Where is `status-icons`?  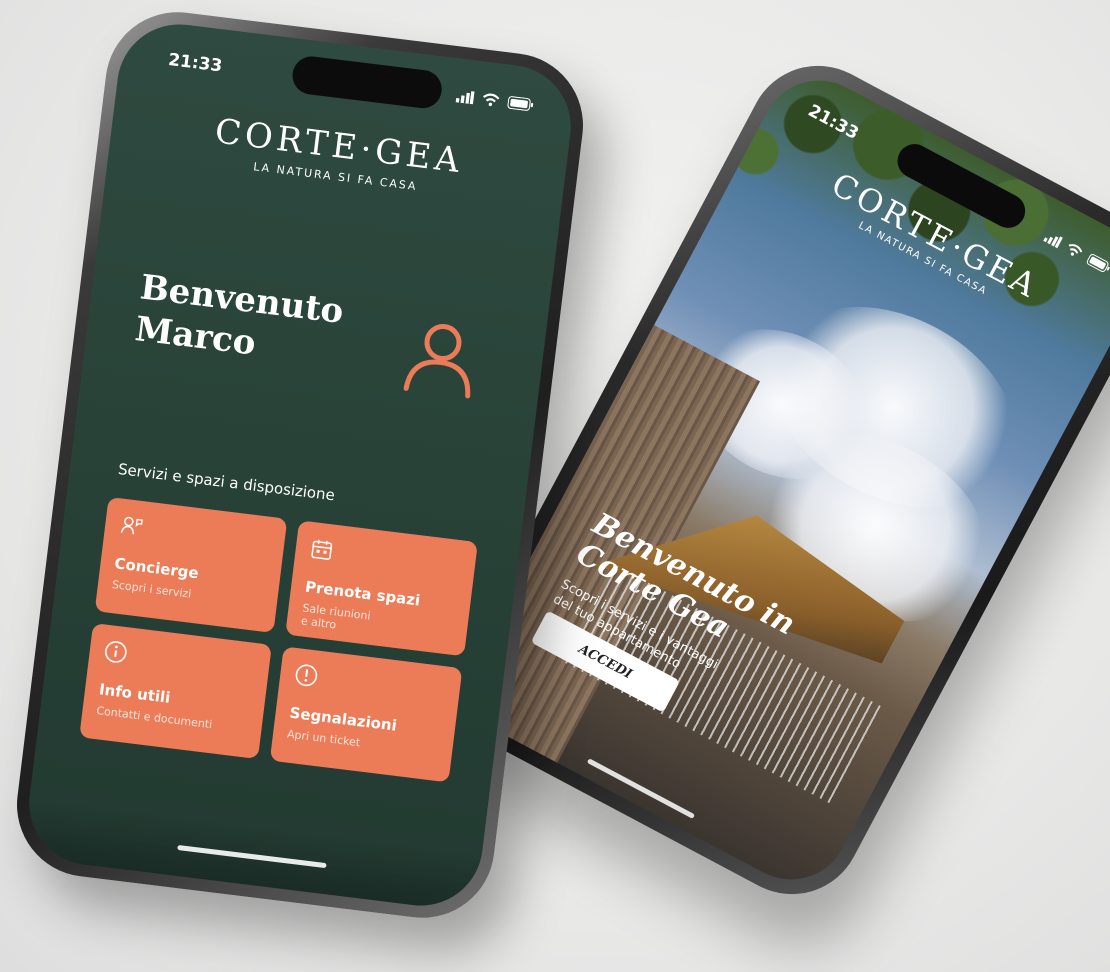 status-icons is located at coordinates (494, 100).